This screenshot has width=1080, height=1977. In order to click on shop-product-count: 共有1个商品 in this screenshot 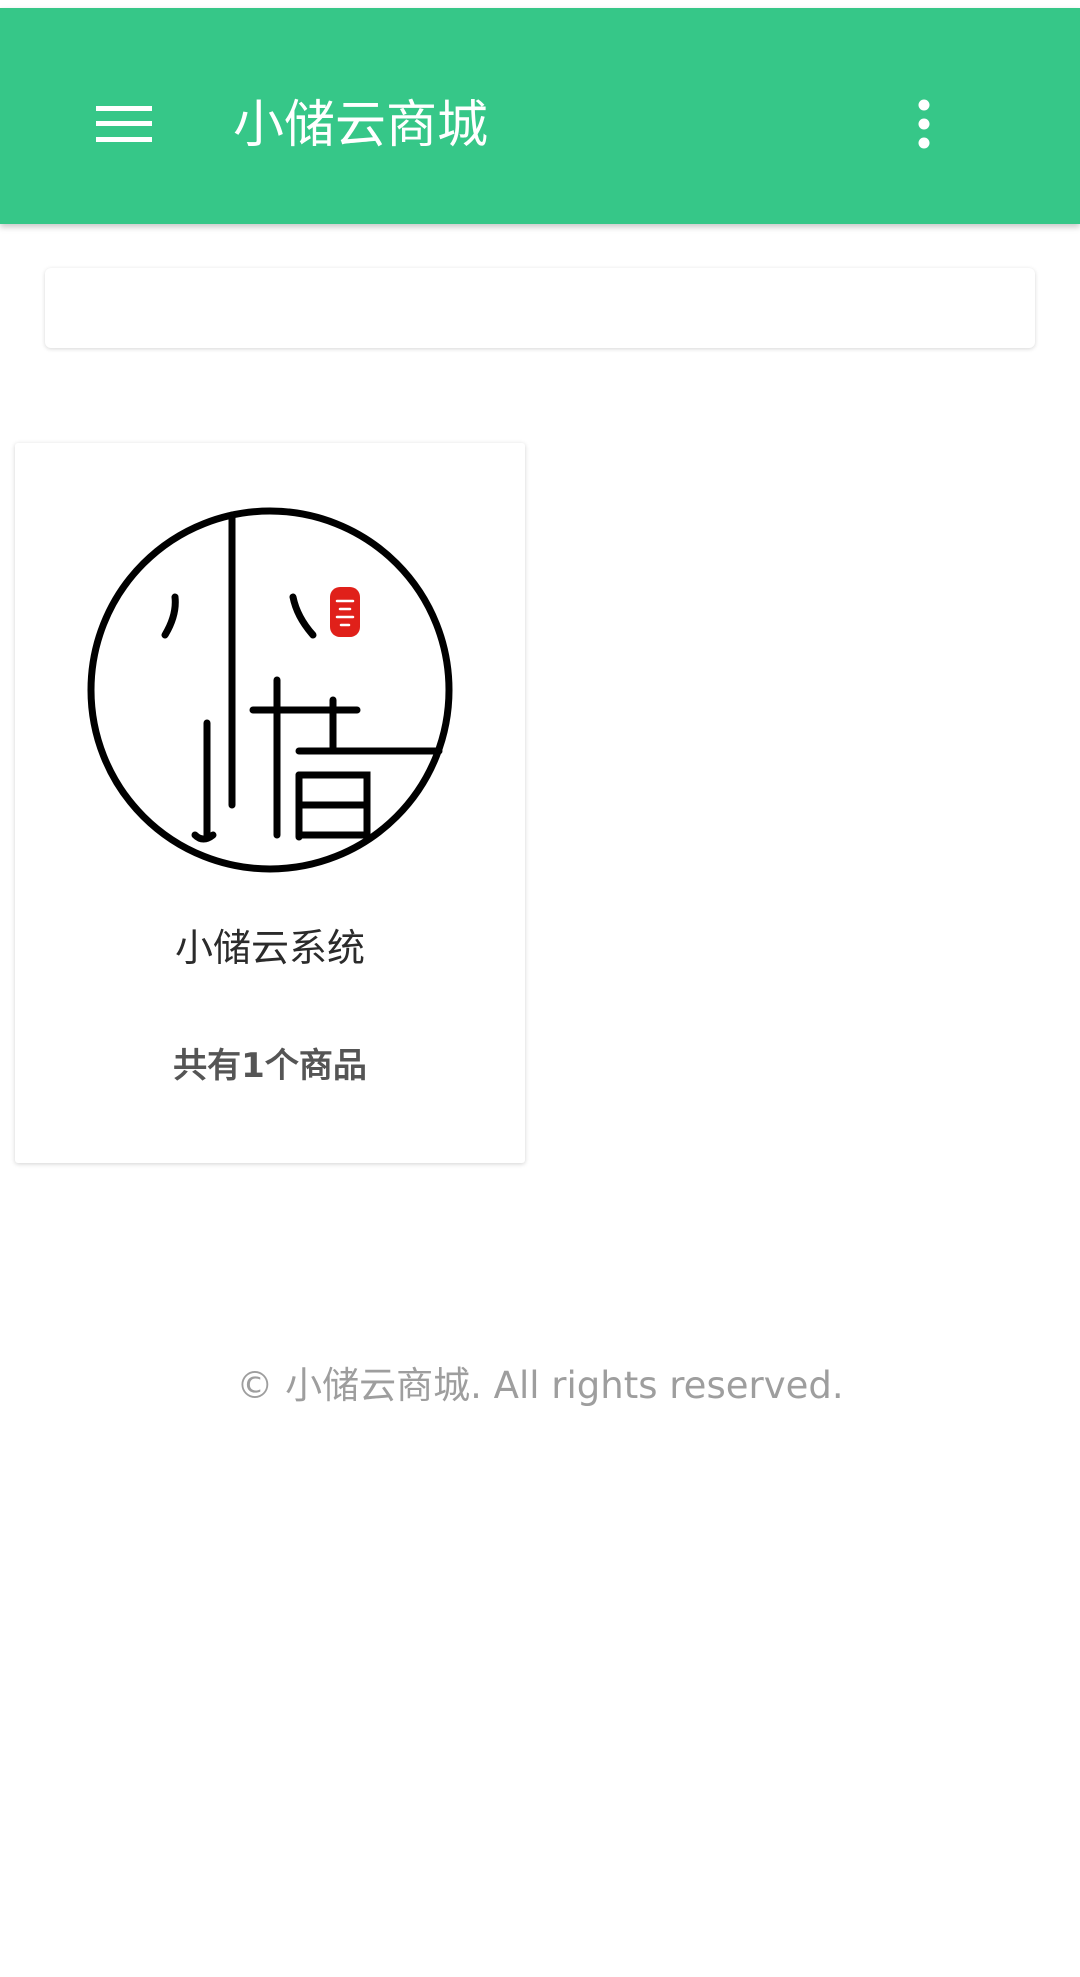, I will do `click(270, 1066)`.